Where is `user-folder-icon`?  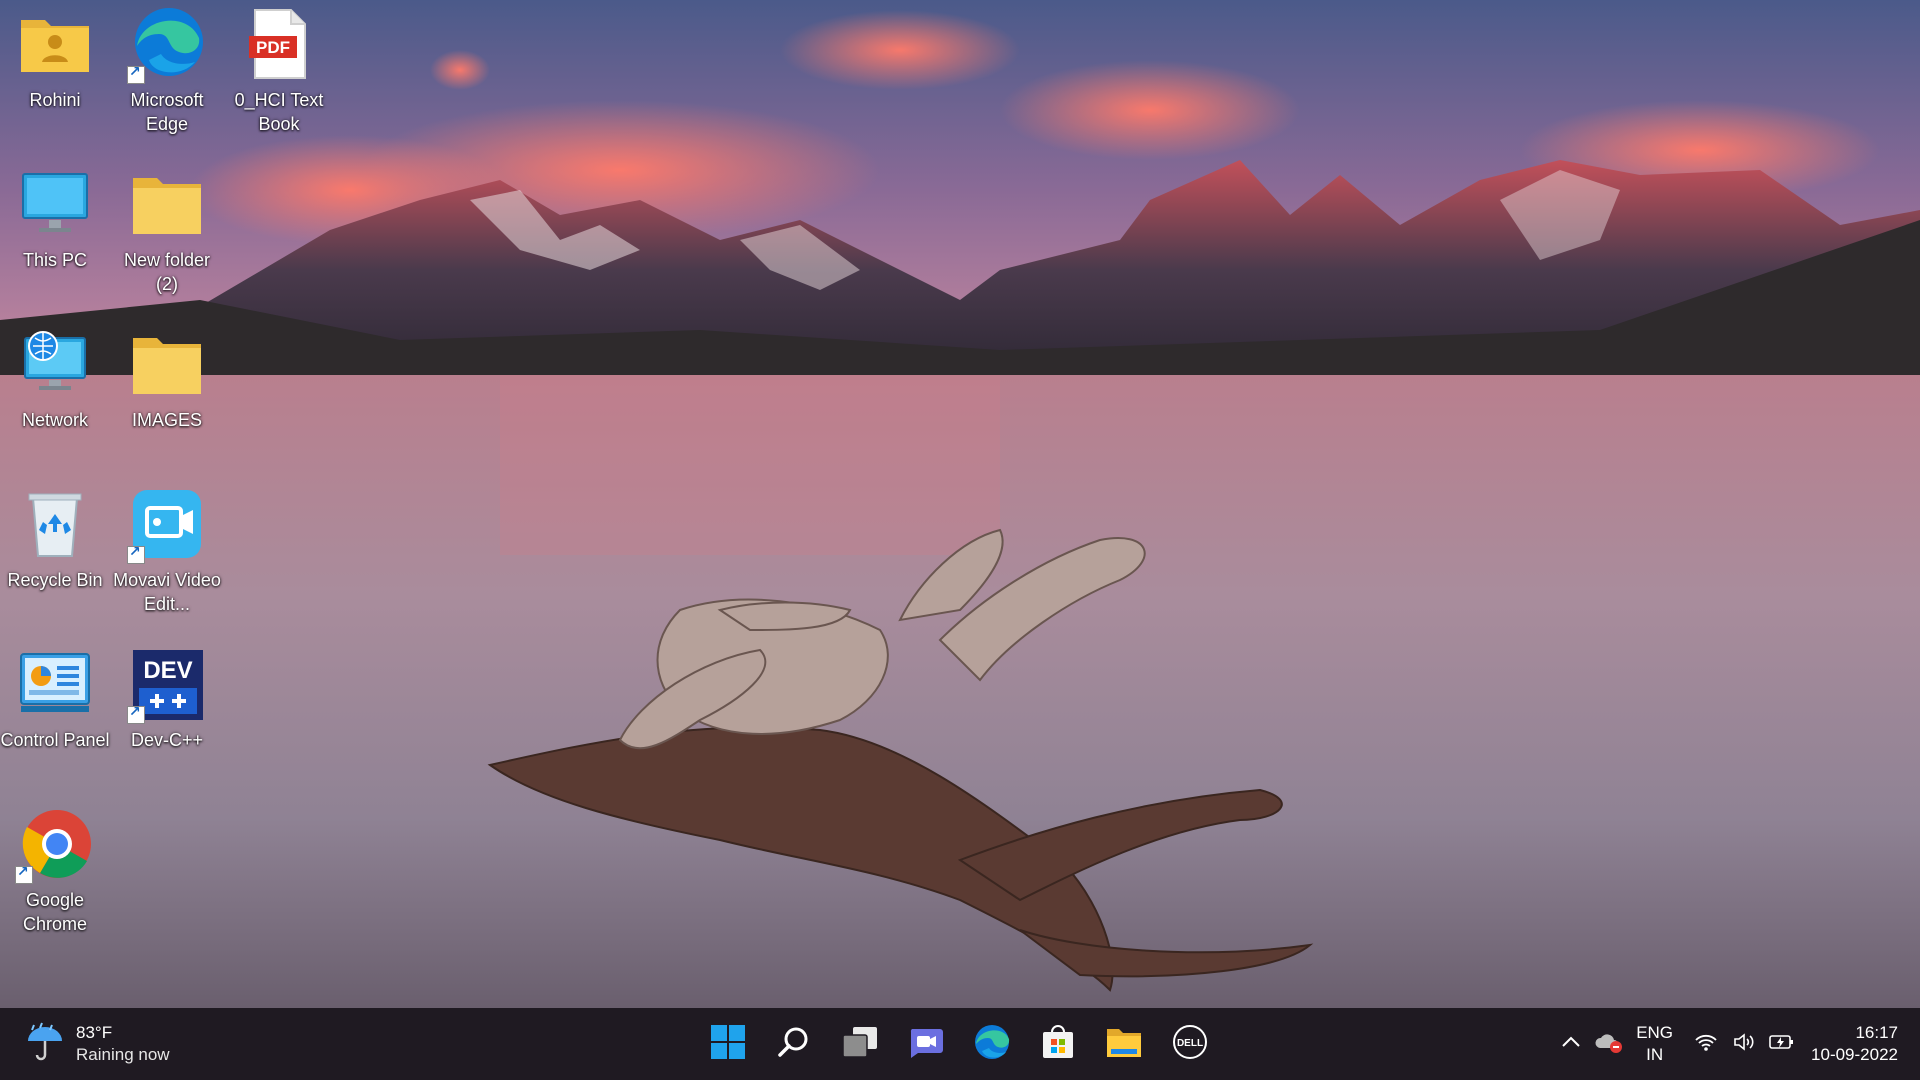 user-folder-icon is located at coordinates (55, 44).